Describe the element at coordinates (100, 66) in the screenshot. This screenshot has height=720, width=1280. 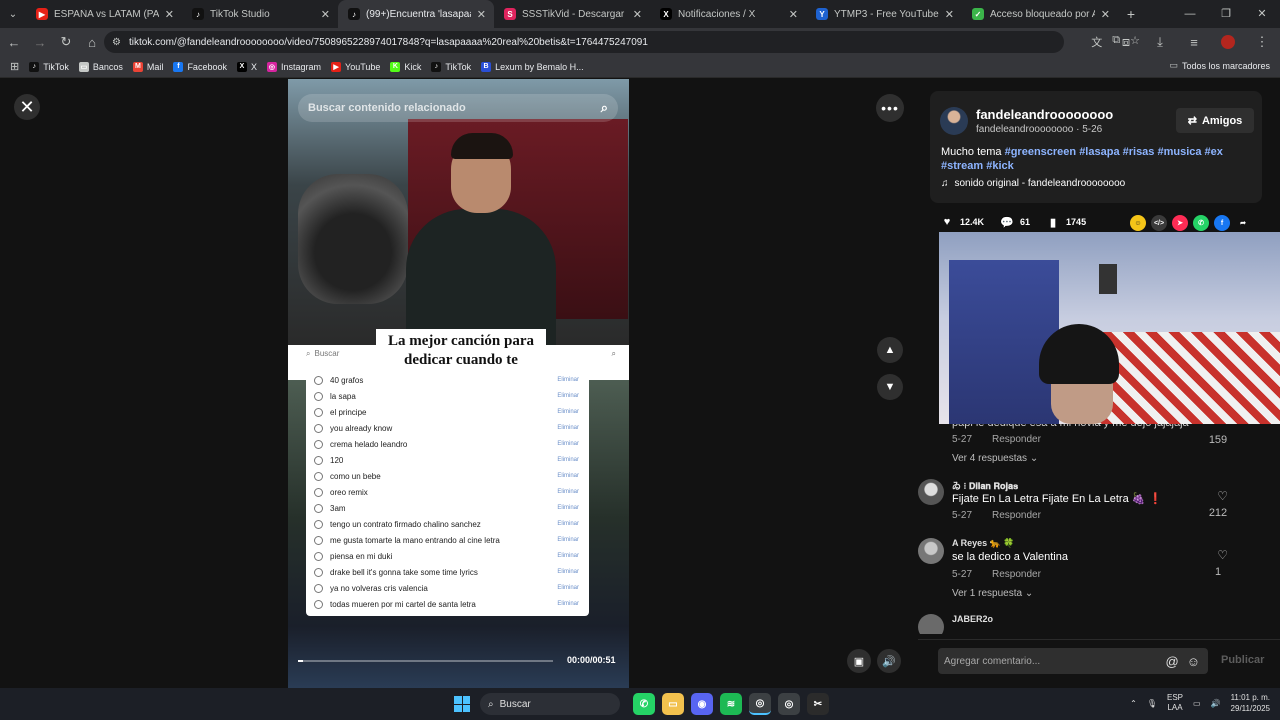
I see `bookmark-item: ▭ Bancos` at that location.